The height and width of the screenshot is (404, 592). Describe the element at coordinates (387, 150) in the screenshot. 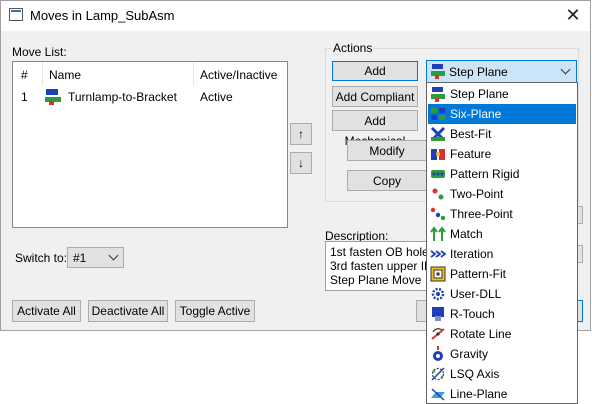

I see `modify-button: Modify` at that location.